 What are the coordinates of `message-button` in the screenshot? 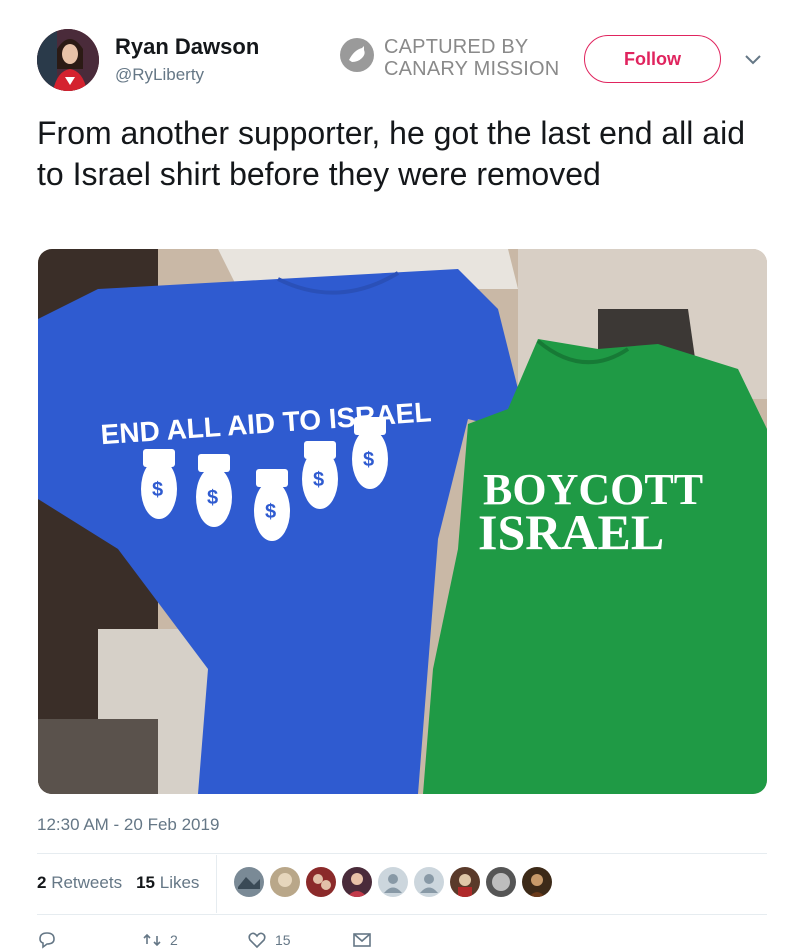 It's located at (404, 940).